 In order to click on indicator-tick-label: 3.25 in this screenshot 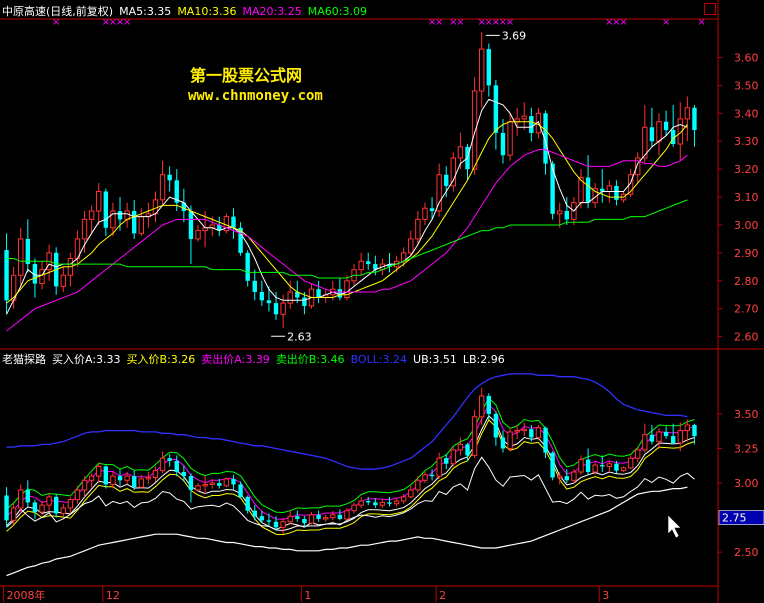, I will do `click(746, 449)`.